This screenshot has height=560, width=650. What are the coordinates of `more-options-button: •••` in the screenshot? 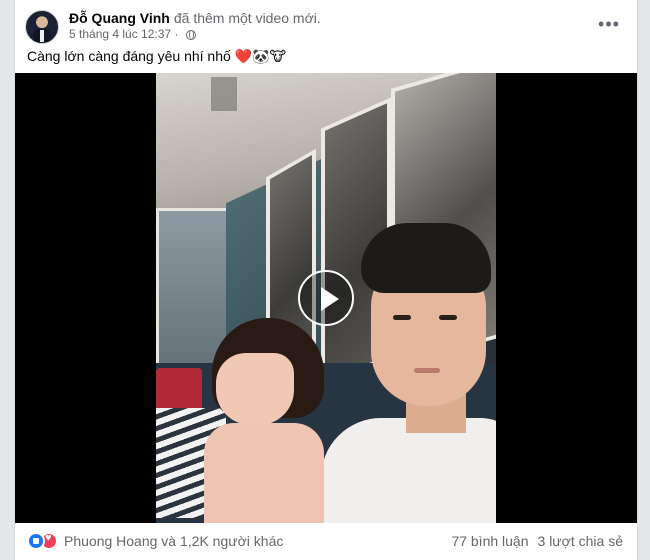 It's located at (609, 26).